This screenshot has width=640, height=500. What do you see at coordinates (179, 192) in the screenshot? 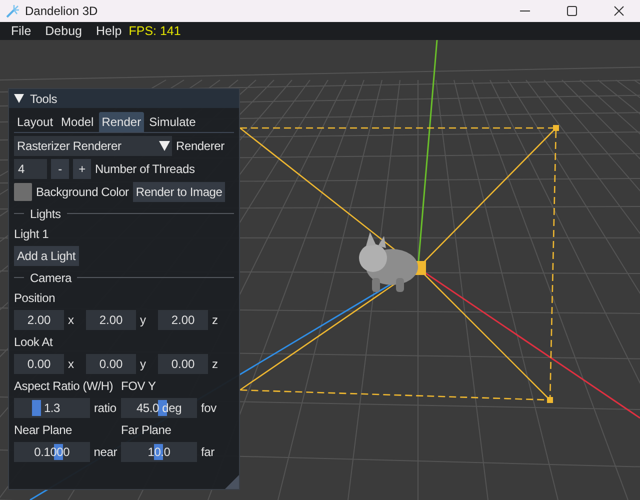
I see `render-button: Render to Image` at bounding box center [179, 192].